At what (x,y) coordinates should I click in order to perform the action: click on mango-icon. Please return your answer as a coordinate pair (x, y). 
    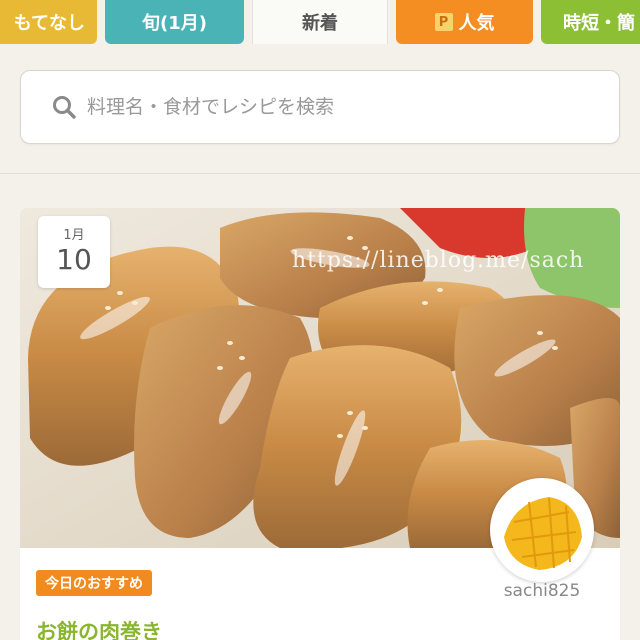
    Looking at the image, I should click on (542, 530).